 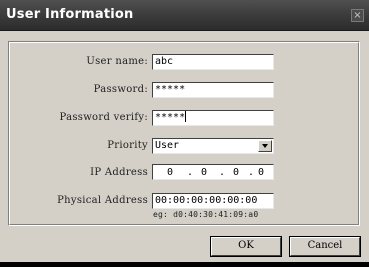 What do you see at coordinates (213, 146) in the screenshot?
I see `priority-select: User` at bounding box center [213, 146].